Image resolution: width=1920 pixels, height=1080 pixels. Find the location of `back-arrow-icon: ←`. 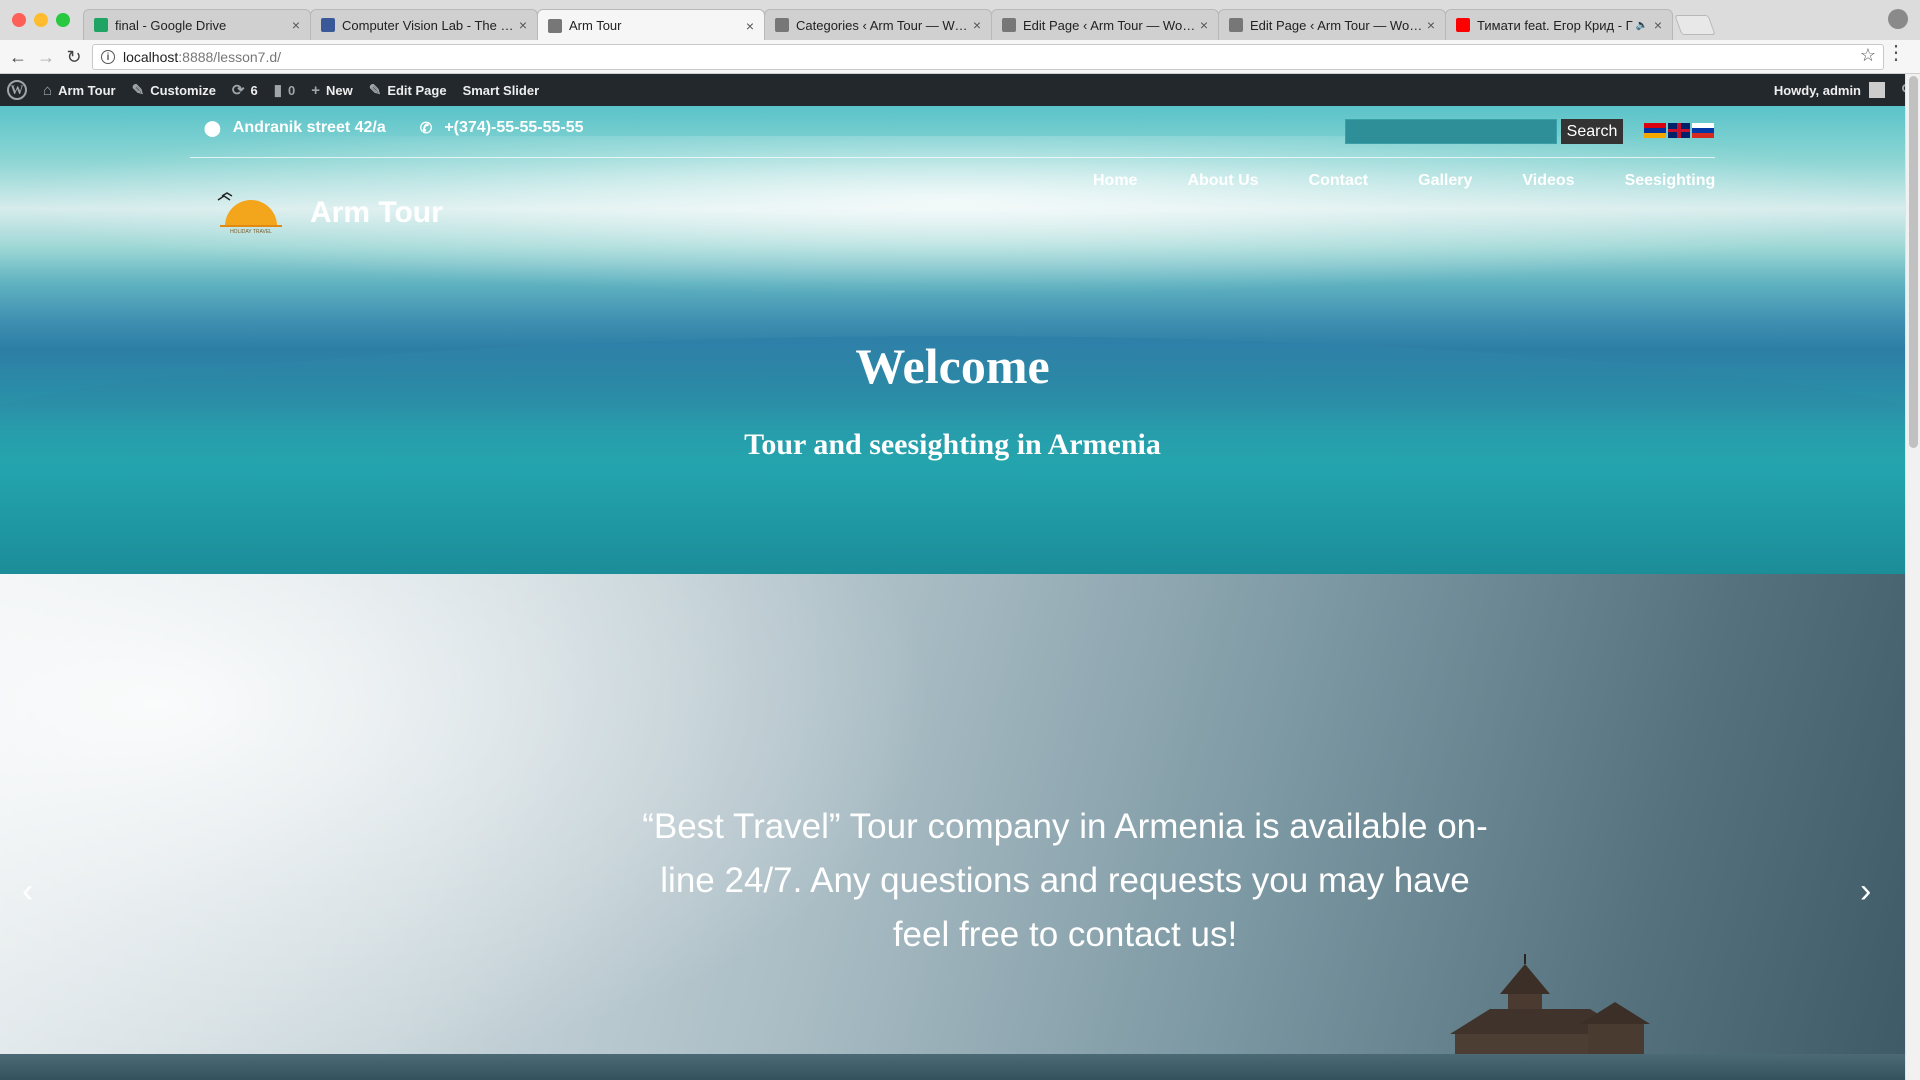

back-arrow-icon: ← is located at coordinates (18, 56).